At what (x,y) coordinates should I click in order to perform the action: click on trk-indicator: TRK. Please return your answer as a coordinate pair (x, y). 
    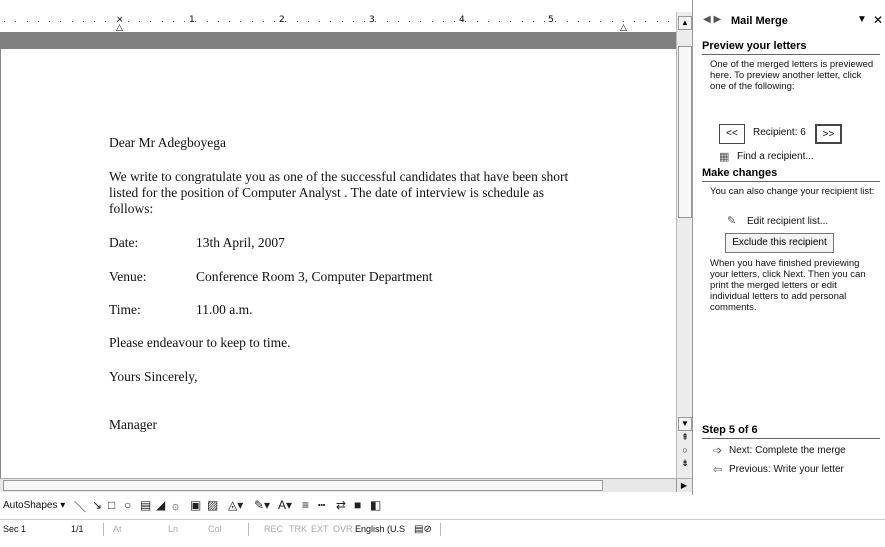
    Looking at the image, I should click on (298, 529).